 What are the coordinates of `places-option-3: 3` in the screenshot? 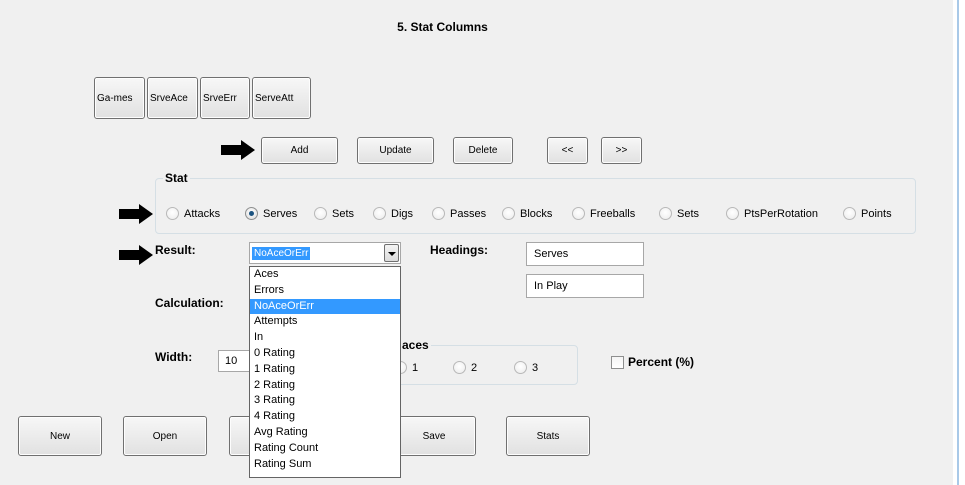 It's located at (526, 367).